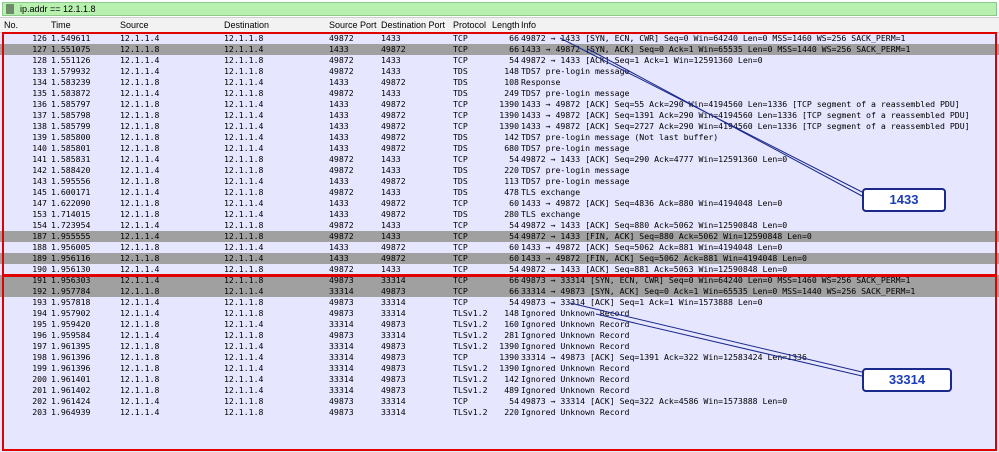 Image resolution: width=999 pixels, height=452 pixels. Describe the element at coordinates (71, 203) in the screenshot. I see `packet-time: 1.622090` at that location.